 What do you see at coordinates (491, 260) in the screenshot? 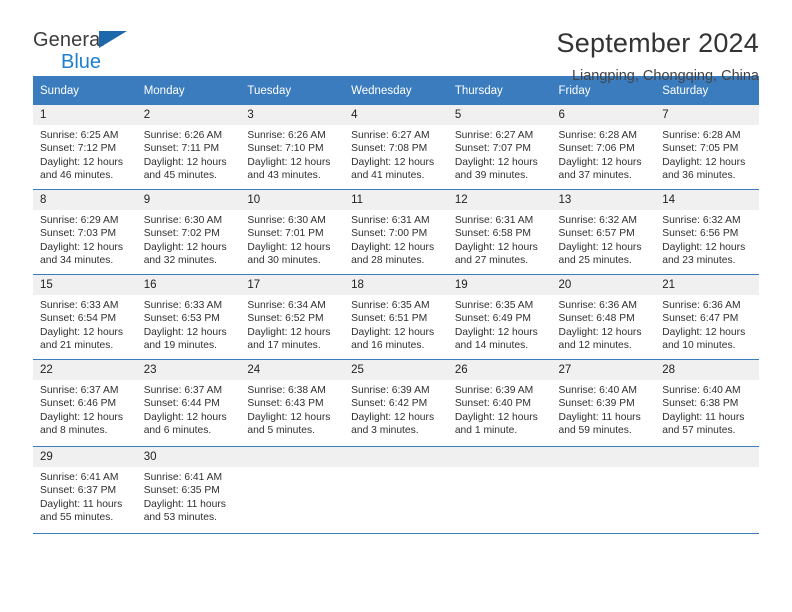
I see `daylight-text-line2: and 27 minutes.` at bounding box center [491, 260].